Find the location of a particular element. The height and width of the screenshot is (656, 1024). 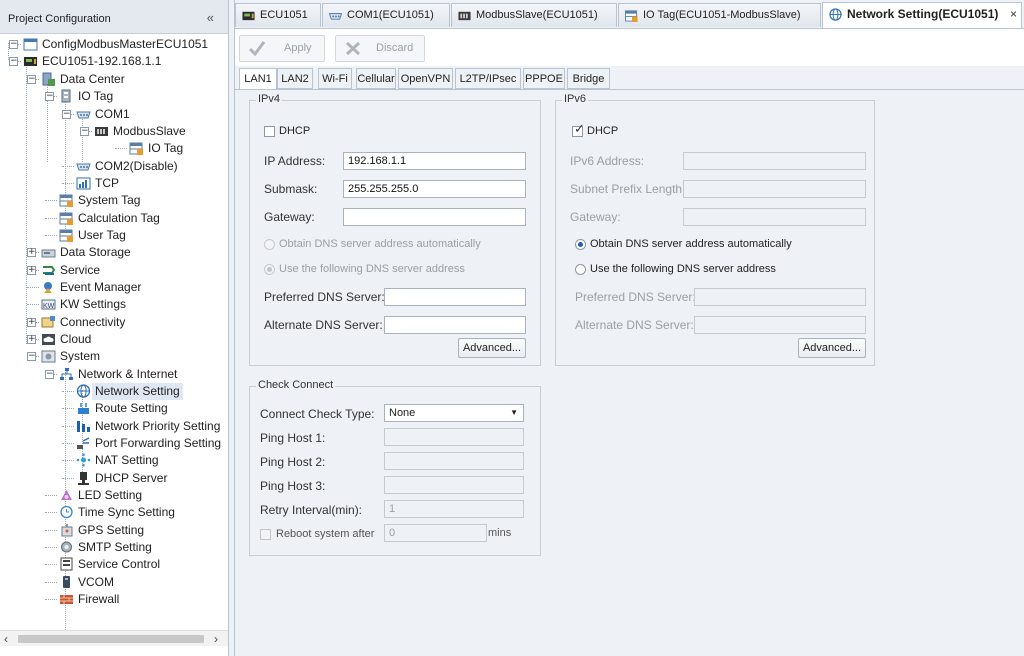

ipv6-dns-manual-radio is located at coordinates (580, 269).